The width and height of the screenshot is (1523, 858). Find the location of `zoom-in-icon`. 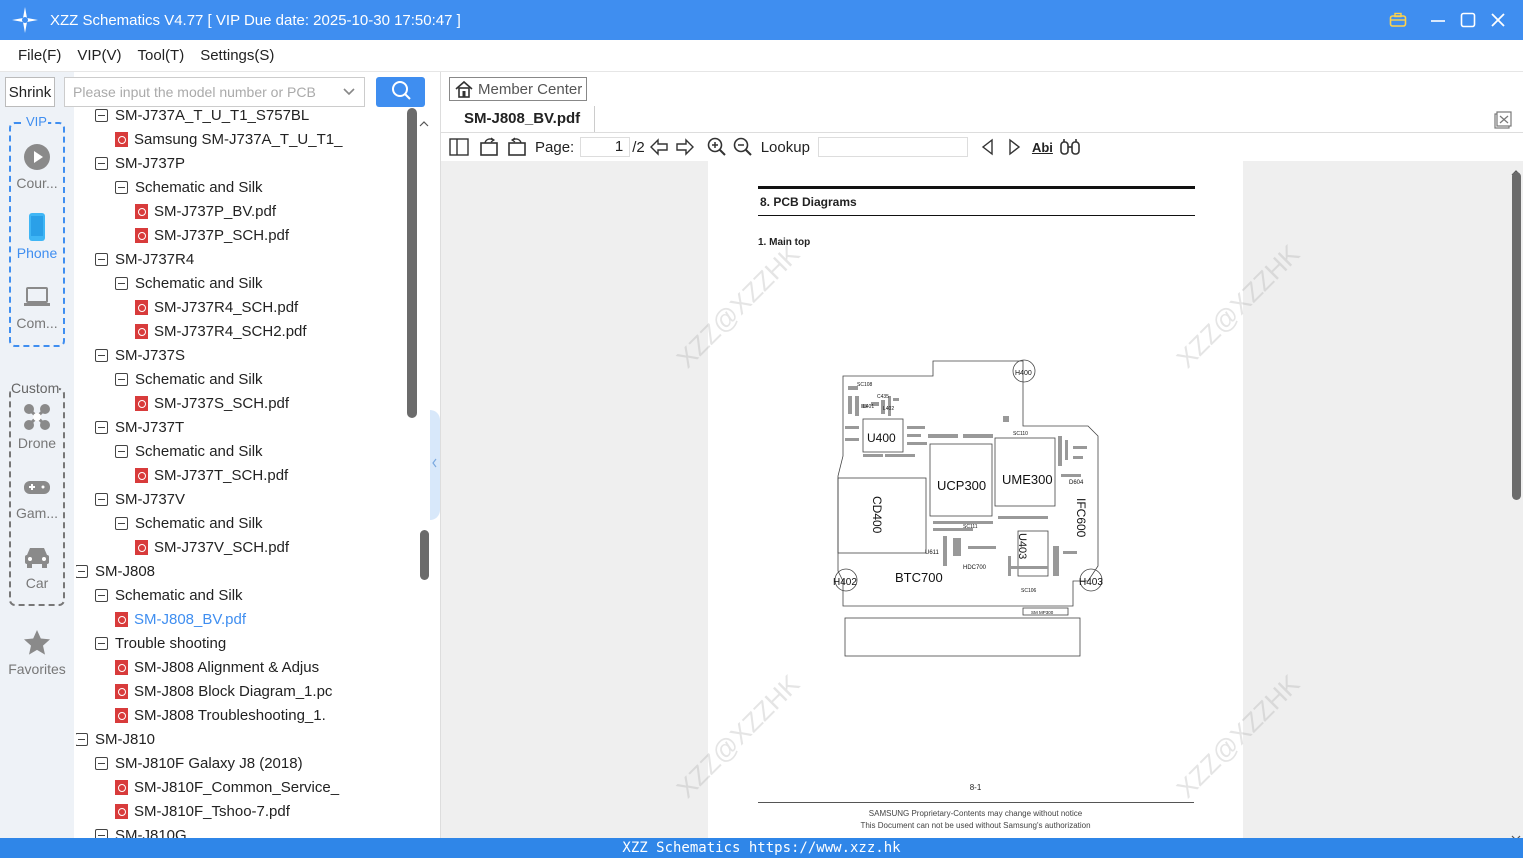

zoom-in-icon is located at coordinates (717, 147).